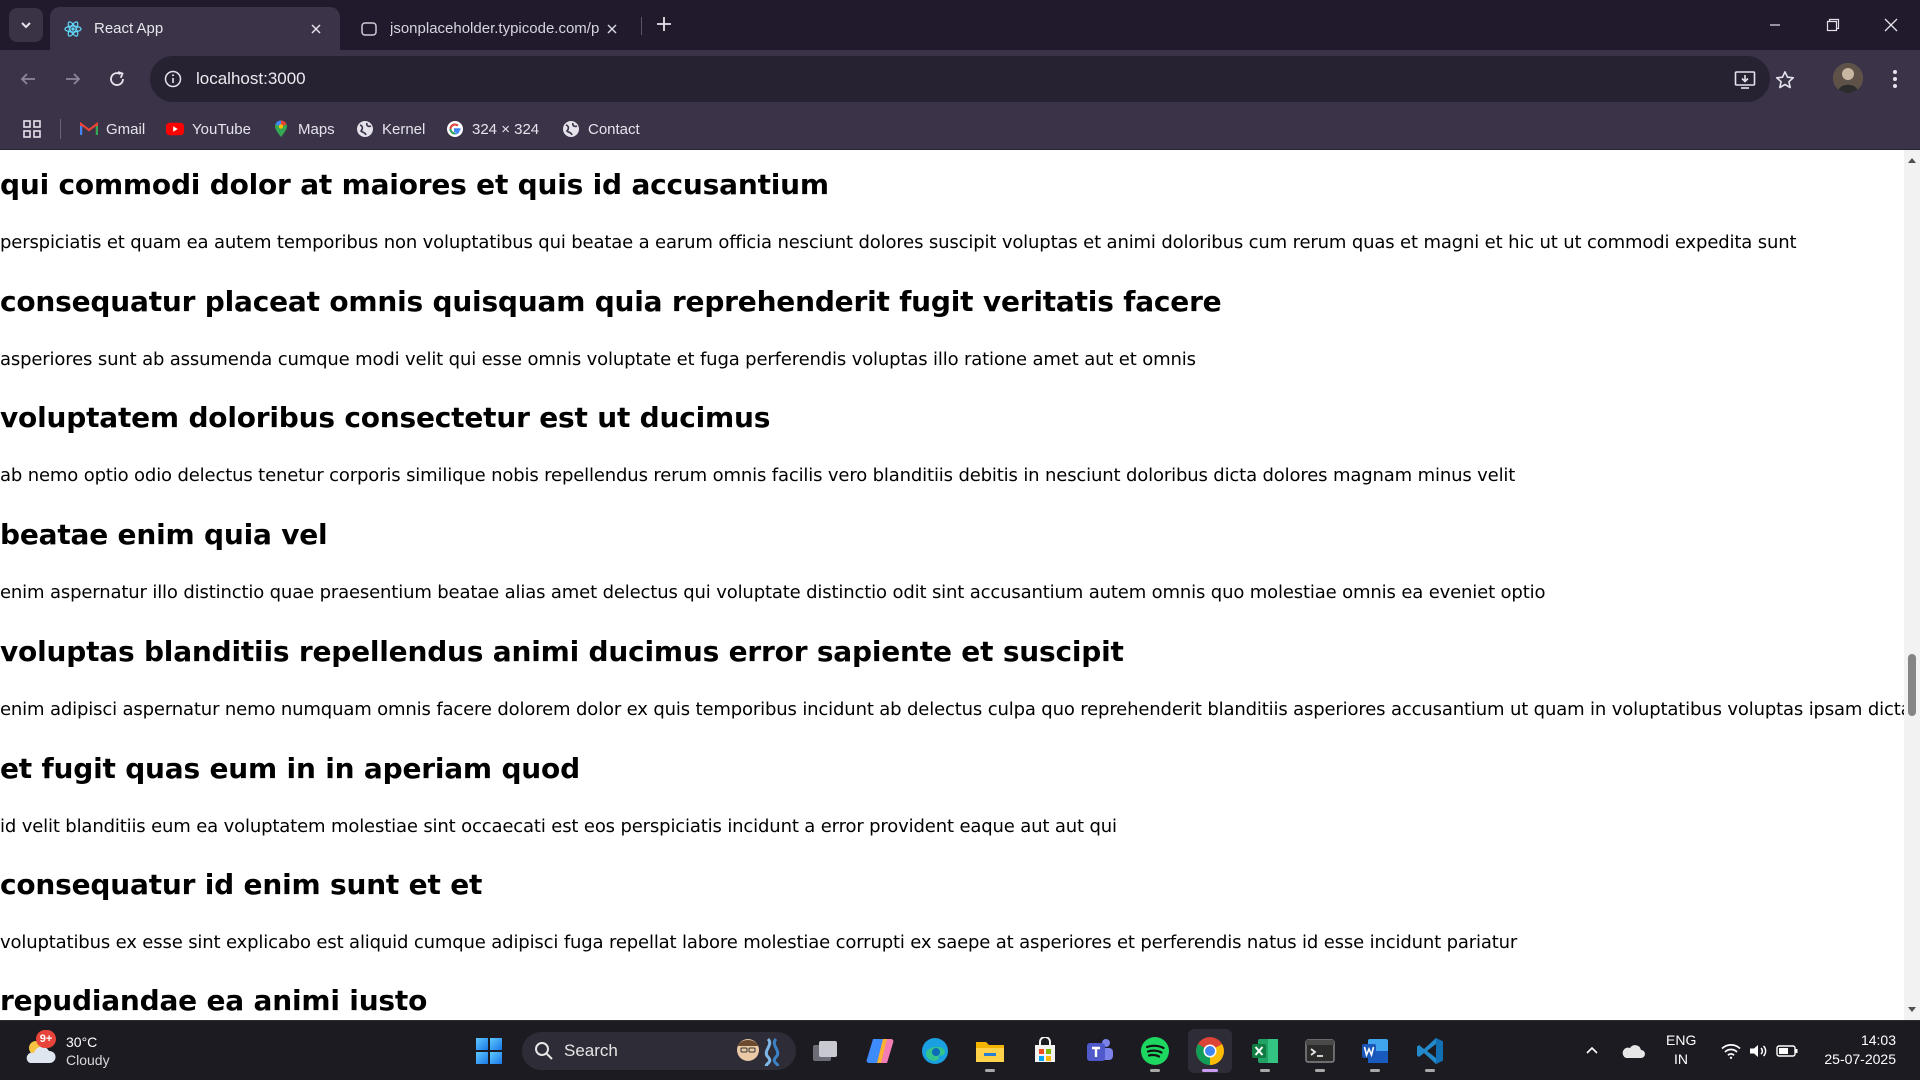 The height and width of the screenshot is (1080, 1920). Describe the element at coordinates (1430, 1051) in the screenshot. I see `vscode-button` at that location.